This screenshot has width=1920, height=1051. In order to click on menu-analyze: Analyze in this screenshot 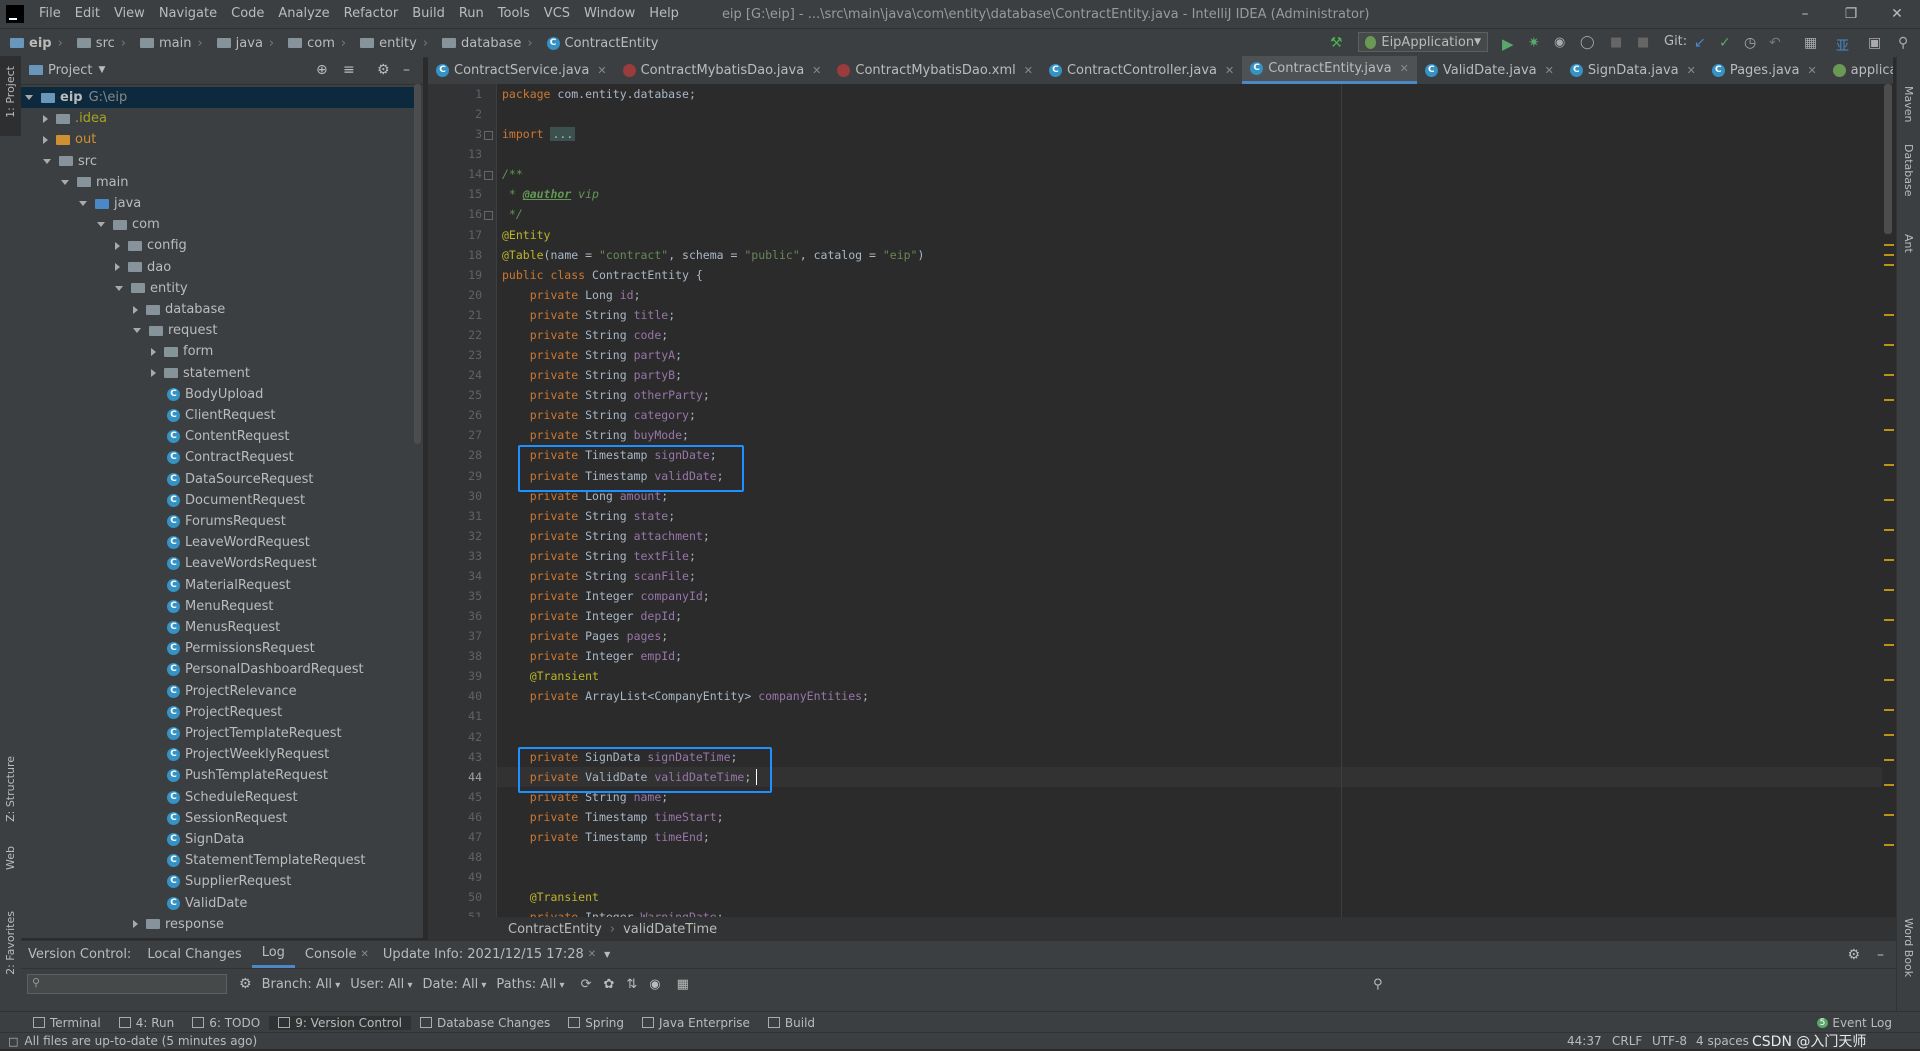, I will do `click(303, 14)`.